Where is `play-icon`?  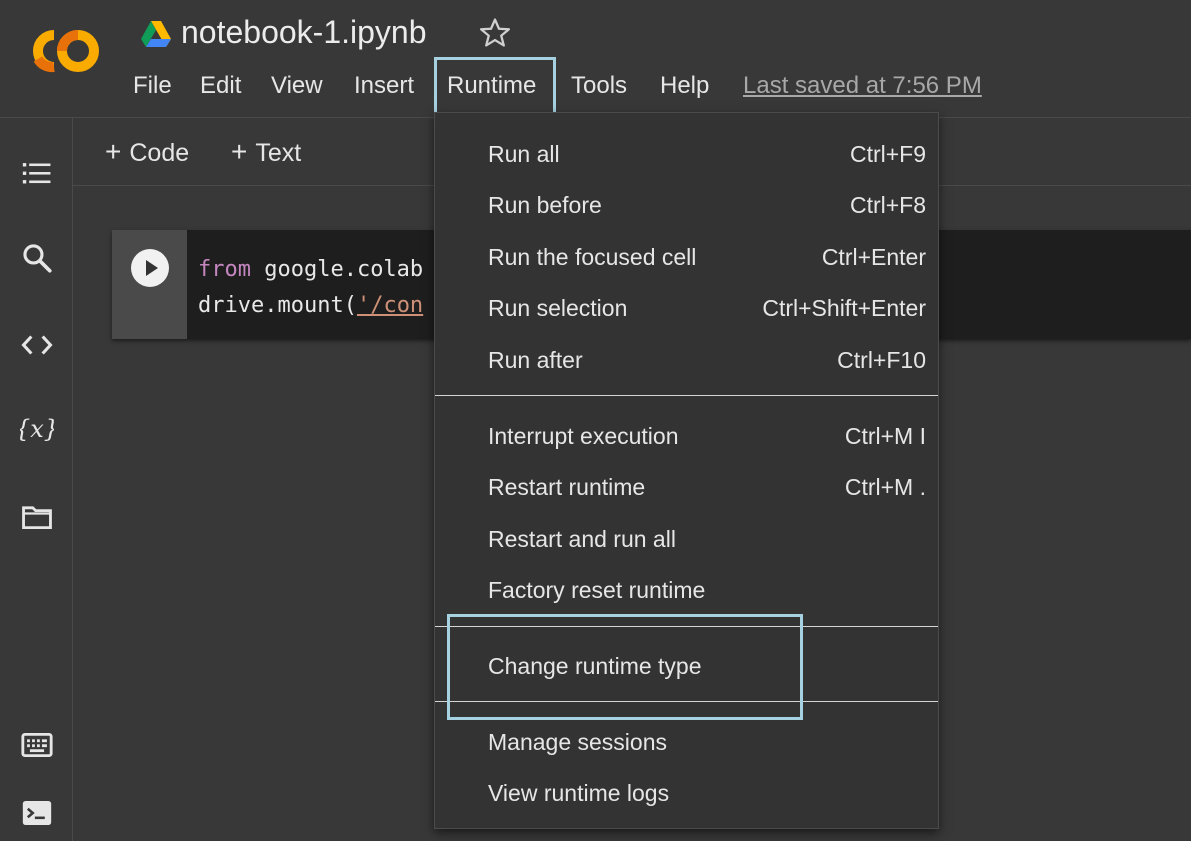 play-icon is located at coordinates (152, 268).